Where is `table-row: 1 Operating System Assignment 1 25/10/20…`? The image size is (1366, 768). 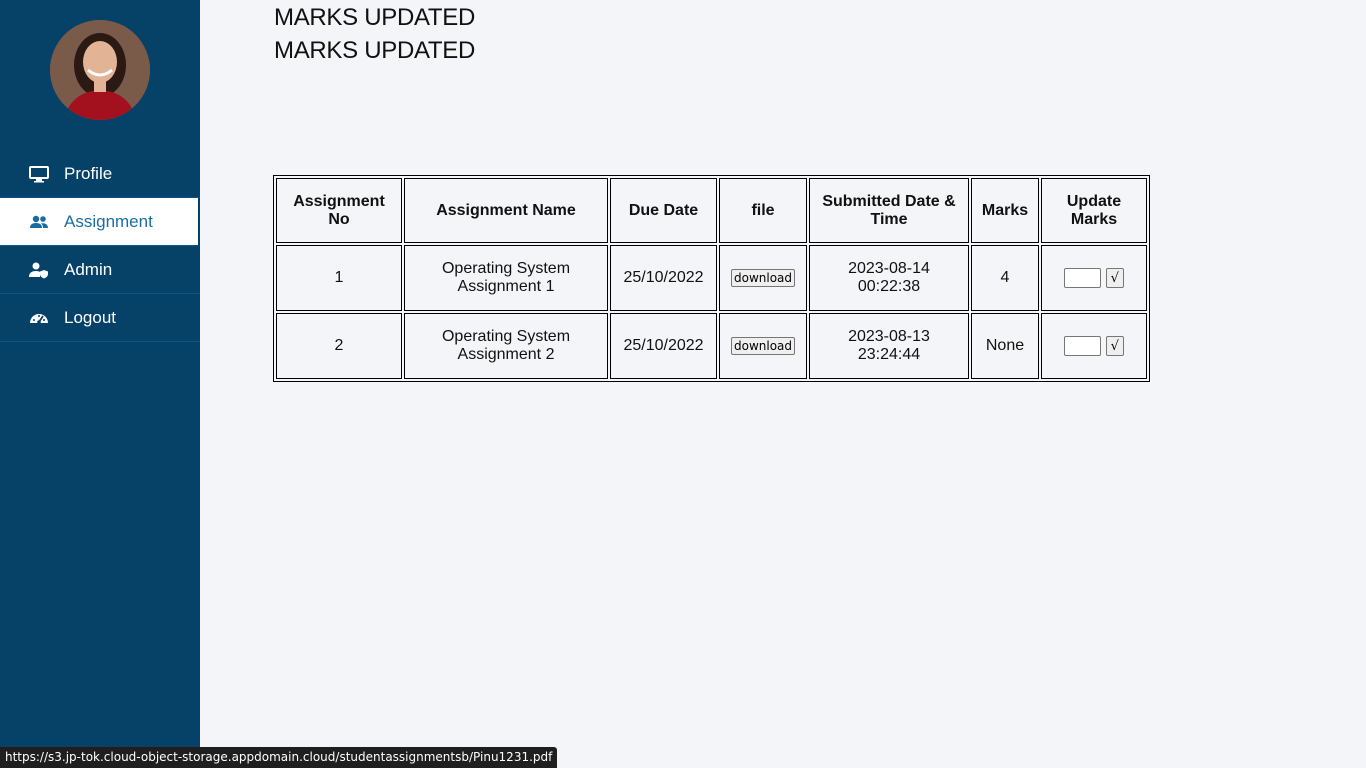
table-row: 1 Operating System Assignment 1 25/10/20… is located at coordinates (711, 278).